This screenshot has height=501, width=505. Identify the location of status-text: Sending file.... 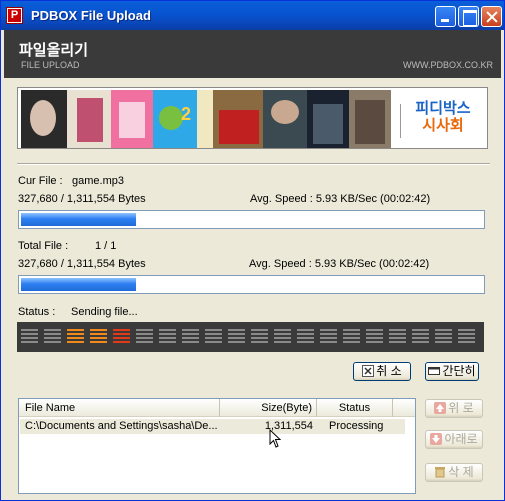
(104, 312).